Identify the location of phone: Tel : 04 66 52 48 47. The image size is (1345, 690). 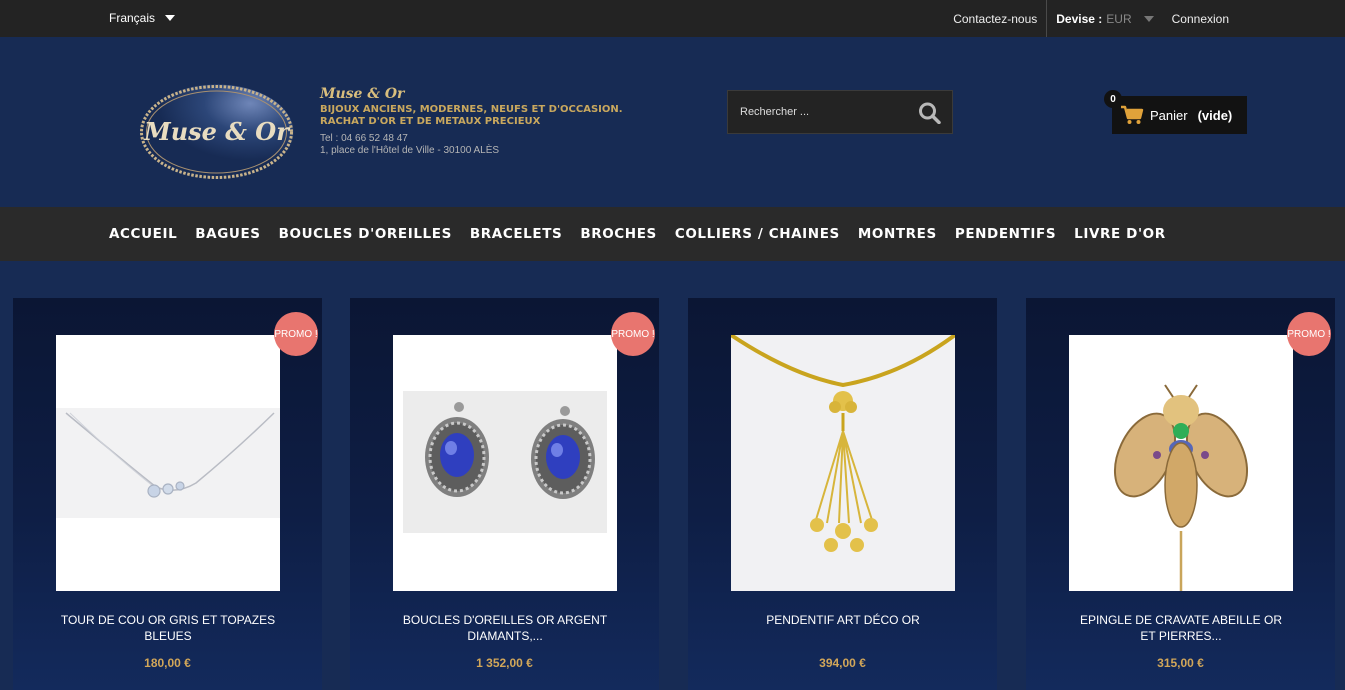
(364, 138).